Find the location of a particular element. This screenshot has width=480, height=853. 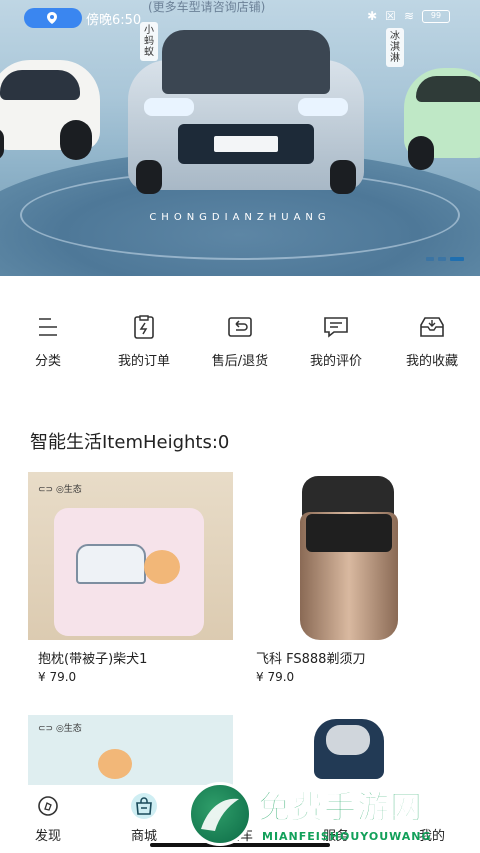

quick-item-label: 我的评价 is located at coordinates (335, 361).